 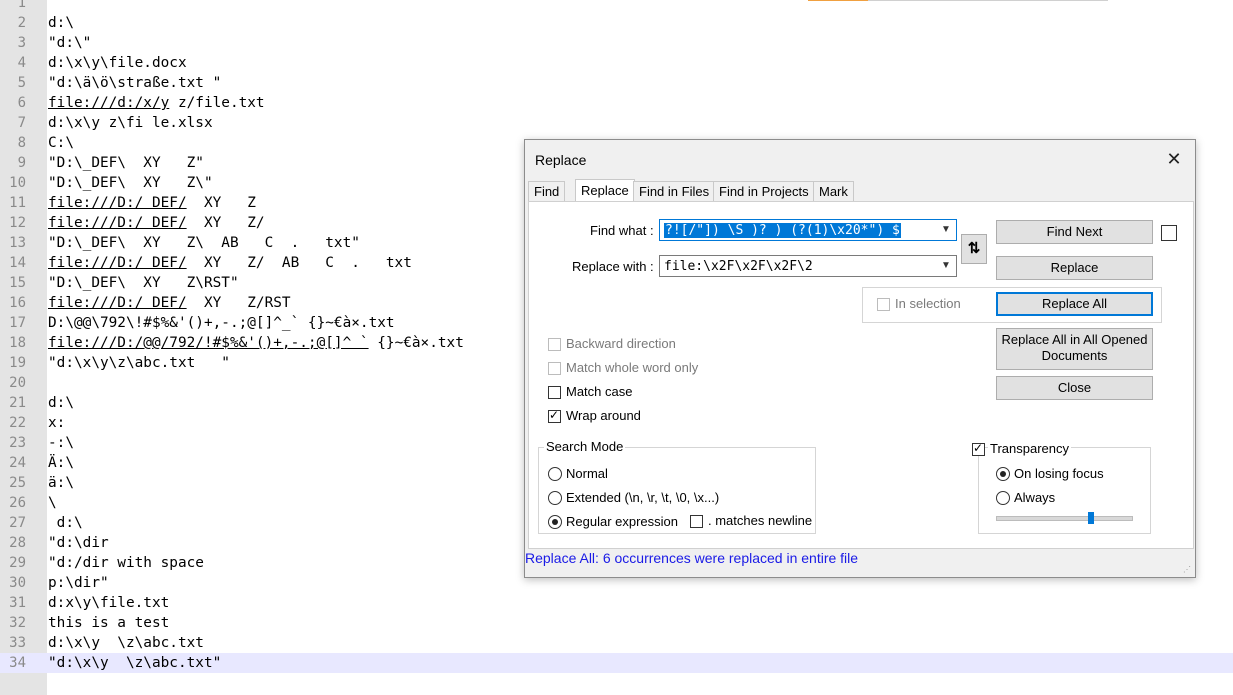 I want to click on replace-with-input: file:\x2F\x2F\x2F\2 ▼, so click(x=808, y=266).